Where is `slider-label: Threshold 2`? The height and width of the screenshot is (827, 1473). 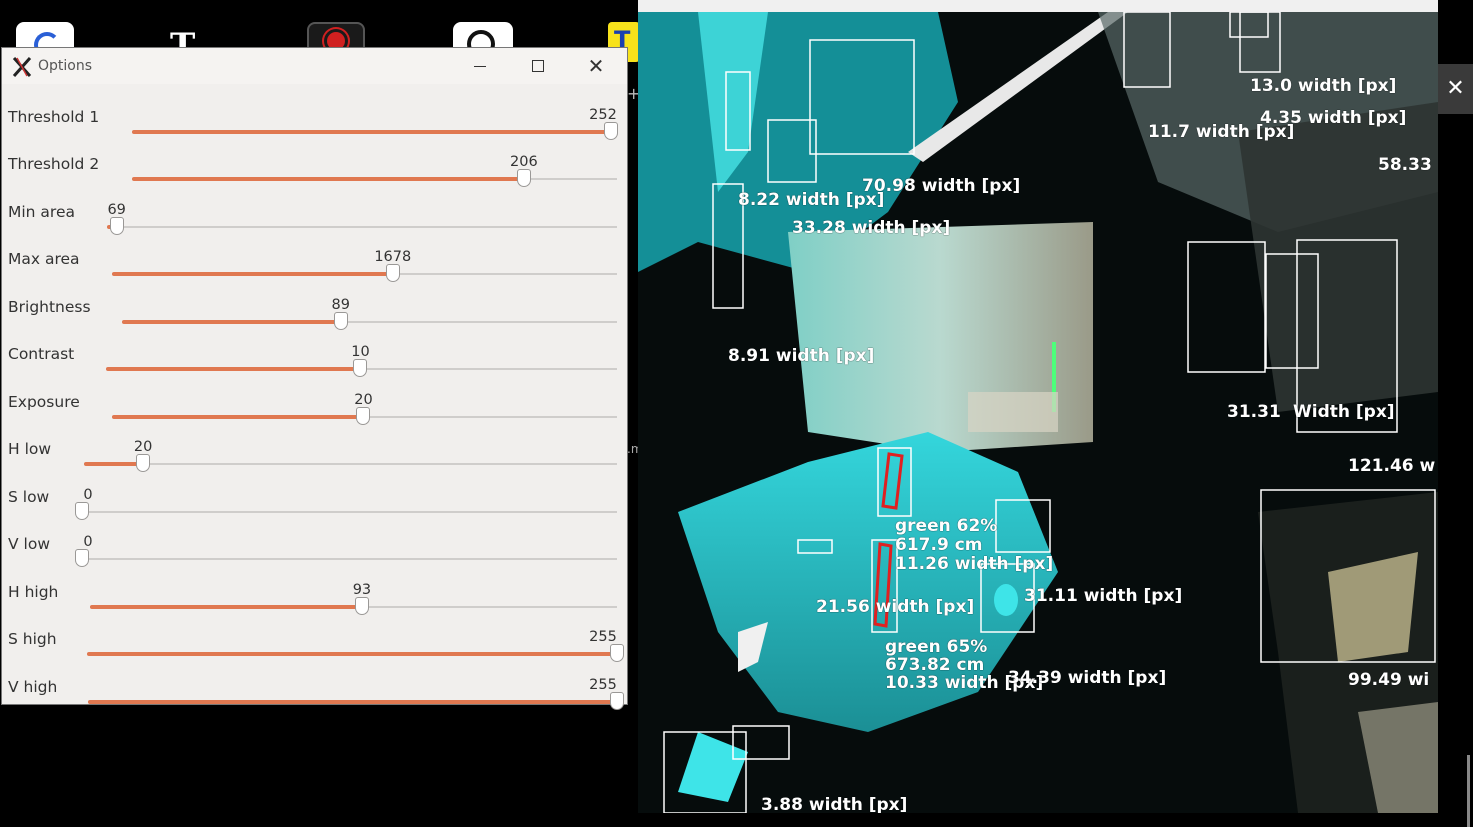 slider-label: Threshold 2 is located at coordinates (54, 164).